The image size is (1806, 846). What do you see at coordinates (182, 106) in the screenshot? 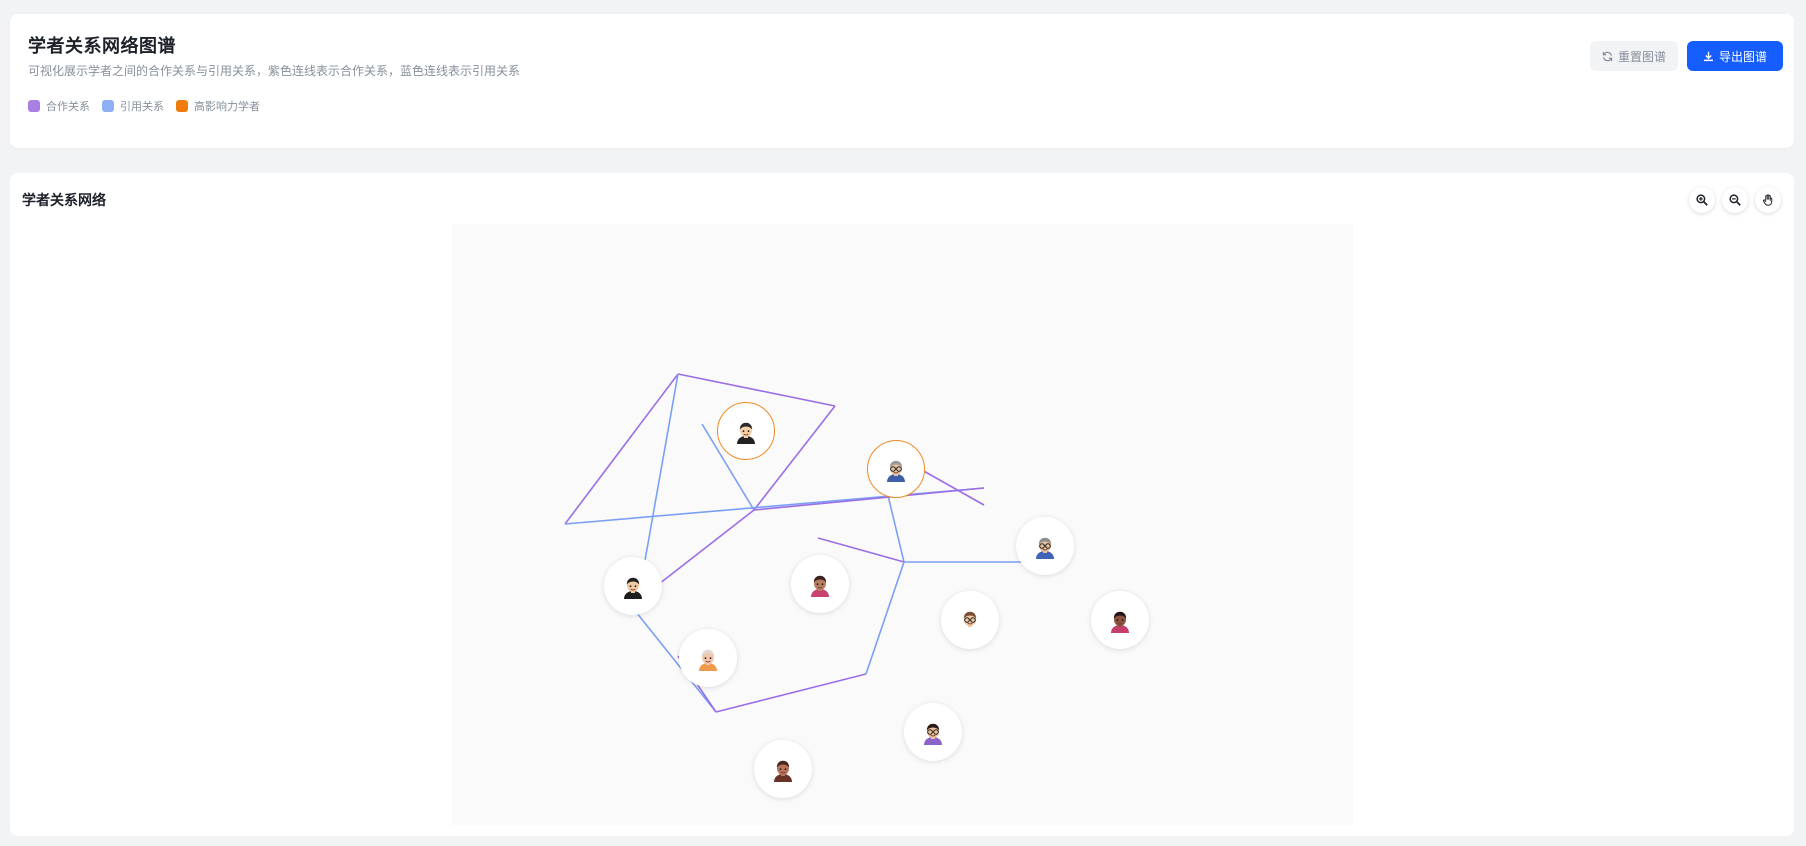
I see `legend-swatch-high-impact` at bounding box center [182, 106].